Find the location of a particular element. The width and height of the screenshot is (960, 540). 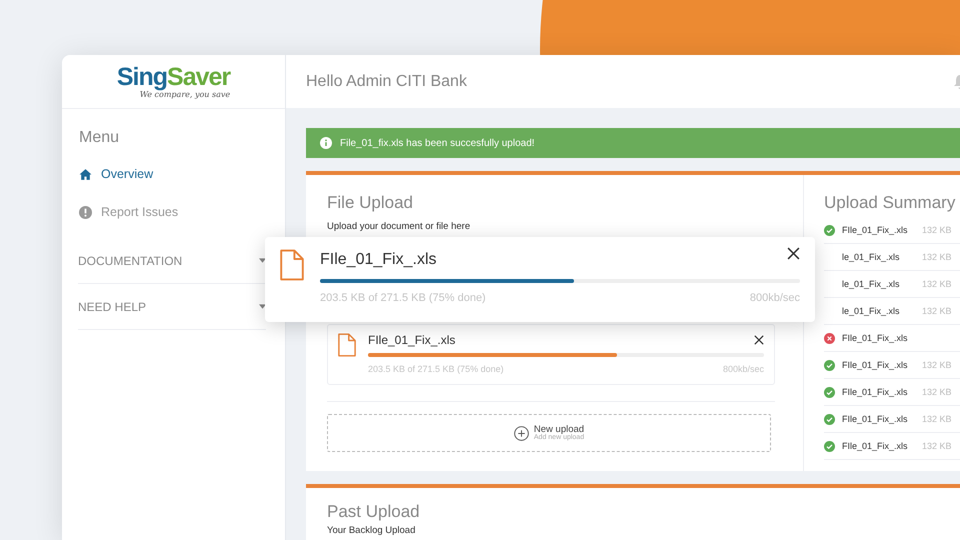

section-title: Past Upload is located at coordinates (374, 512).